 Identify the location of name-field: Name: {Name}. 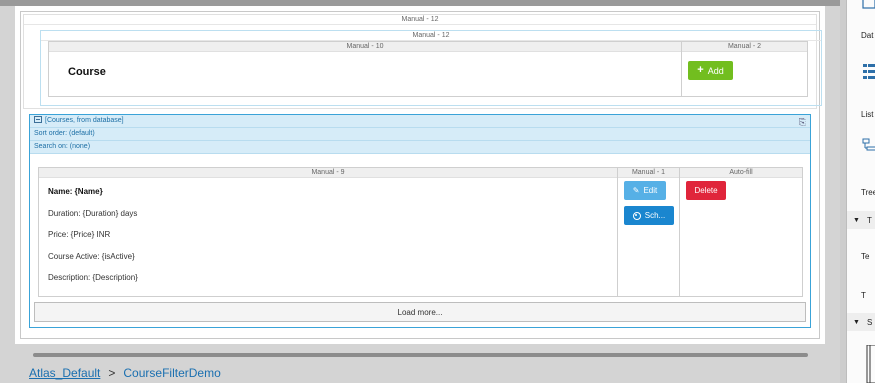
(75, 191).